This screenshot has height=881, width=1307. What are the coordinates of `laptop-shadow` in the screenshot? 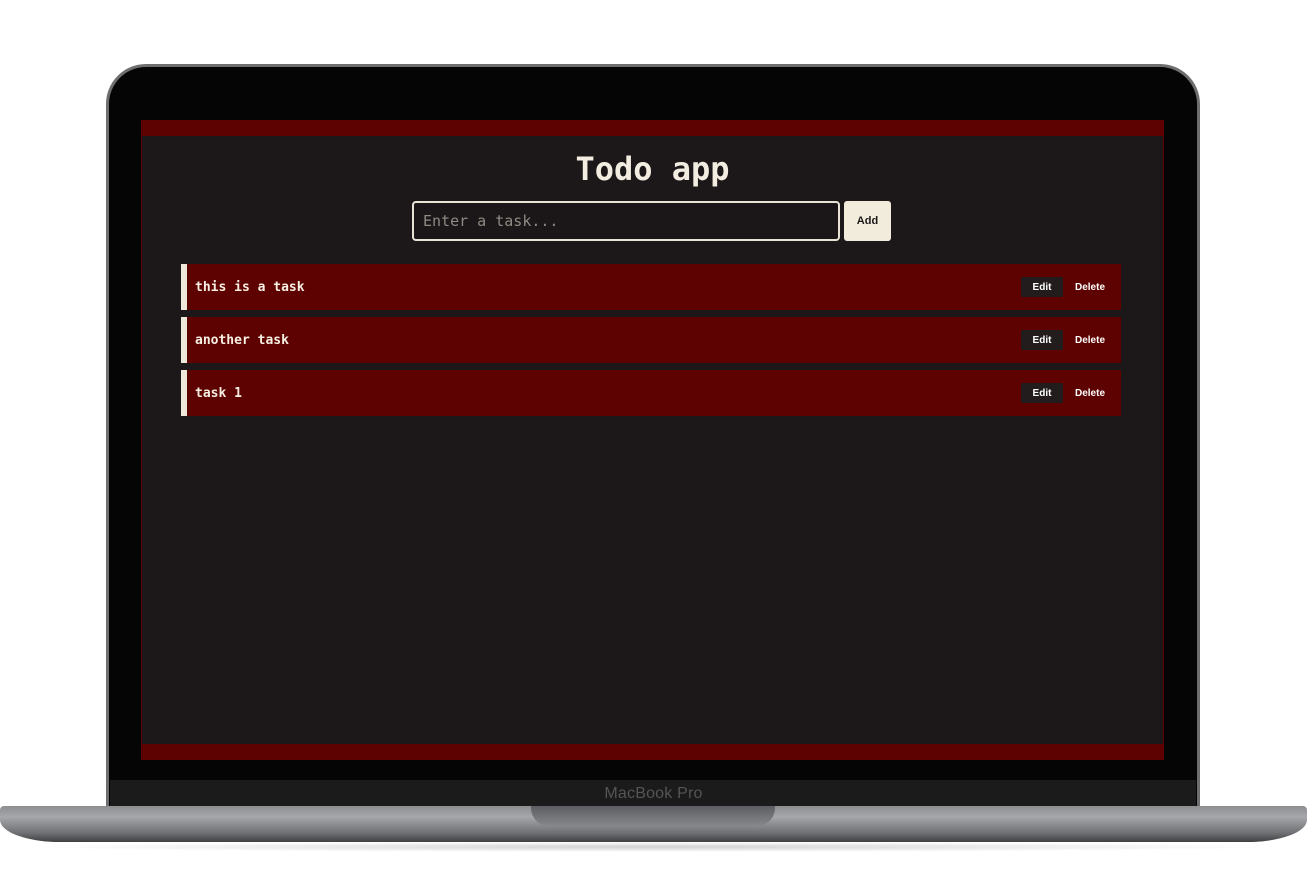 It's located at (653, 847).